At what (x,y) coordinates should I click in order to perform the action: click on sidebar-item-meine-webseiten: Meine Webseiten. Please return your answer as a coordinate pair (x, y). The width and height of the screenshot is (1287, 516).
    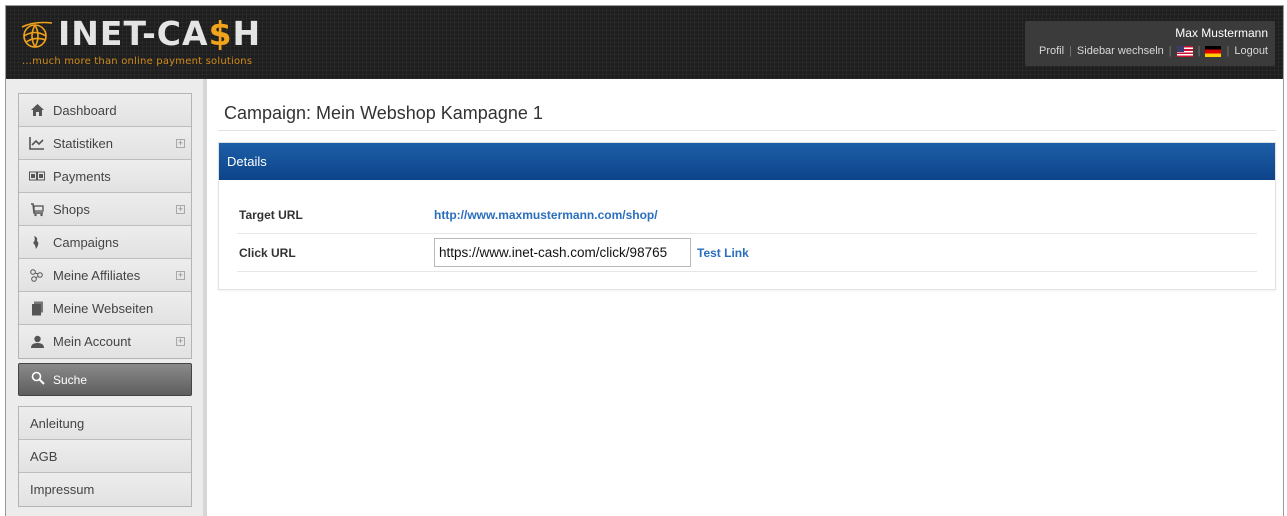
    Looking at the image, I should click on (105, 308).